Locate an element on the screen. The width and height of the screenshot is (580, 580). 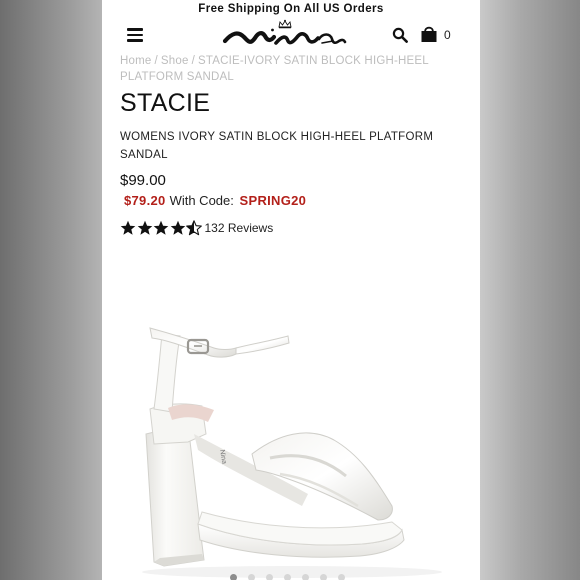
reviews-link: 132 Reviews is located at coordinates (239, 228).